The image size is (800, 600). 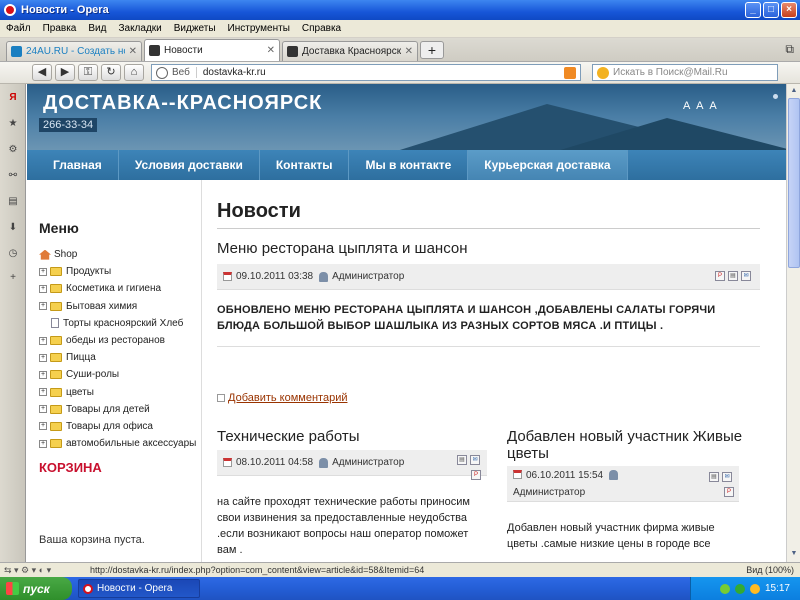 I want to click on article-title: Технические работы, so click(x=288, y=436).